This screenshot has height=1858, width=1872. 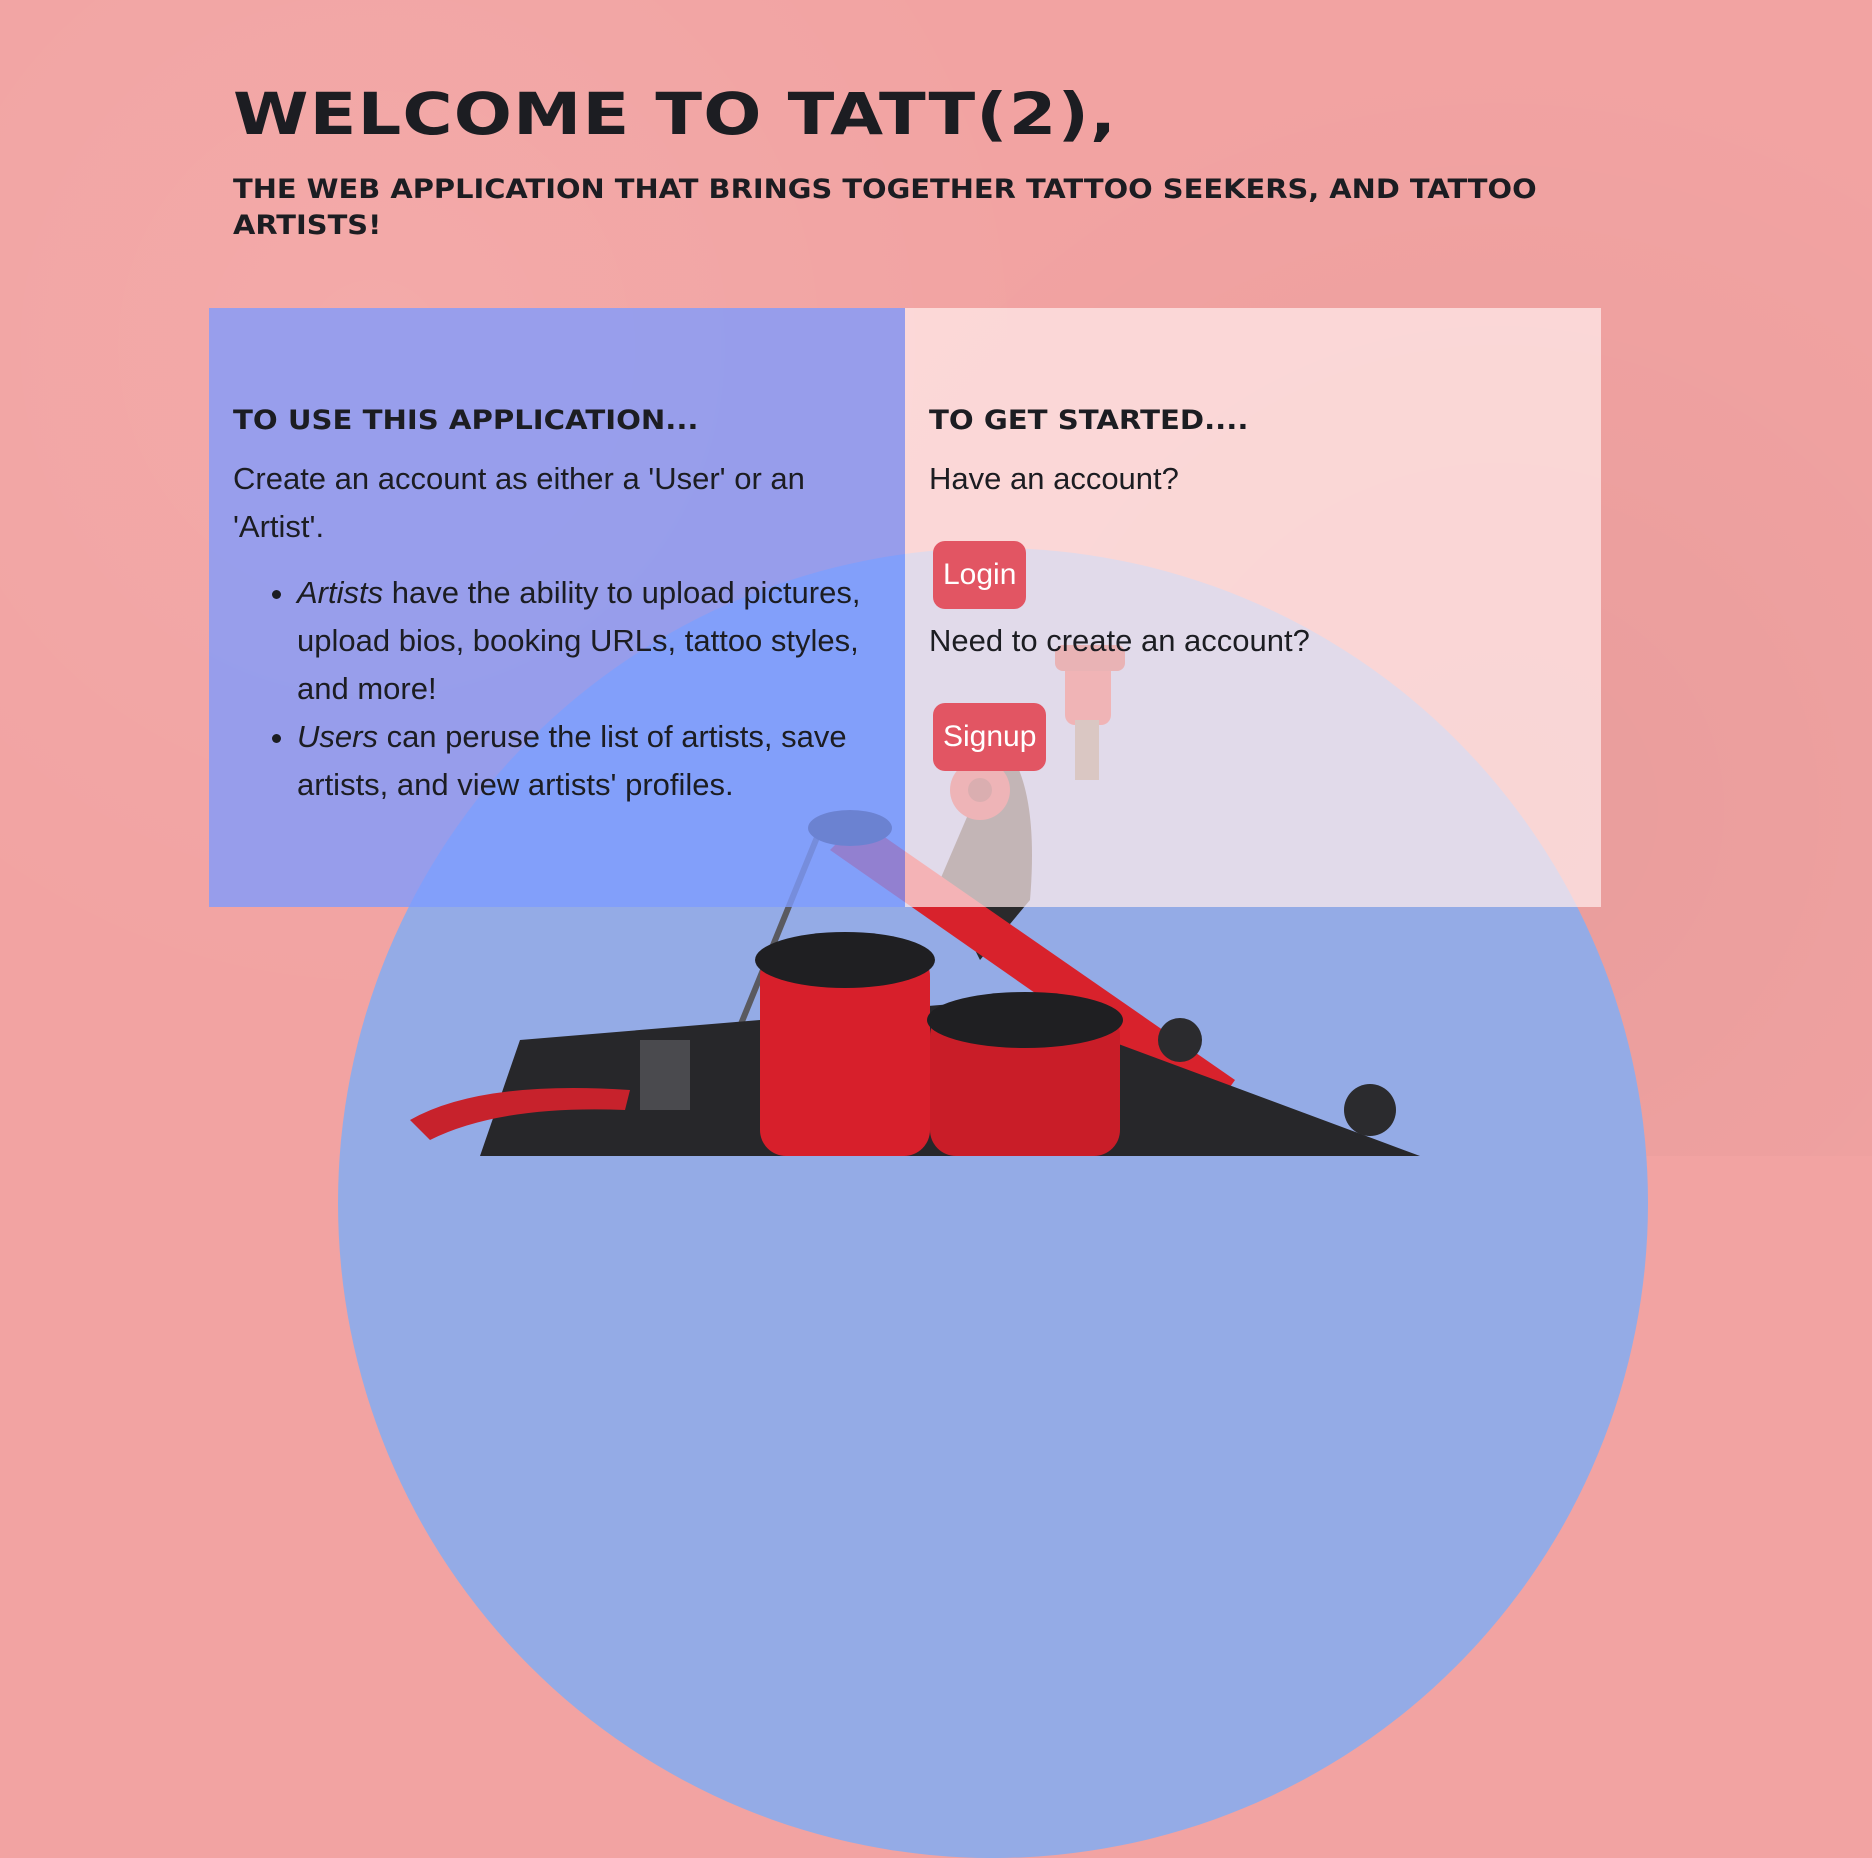 I want to click on role-name: Artists, so click(x=340, y=592).